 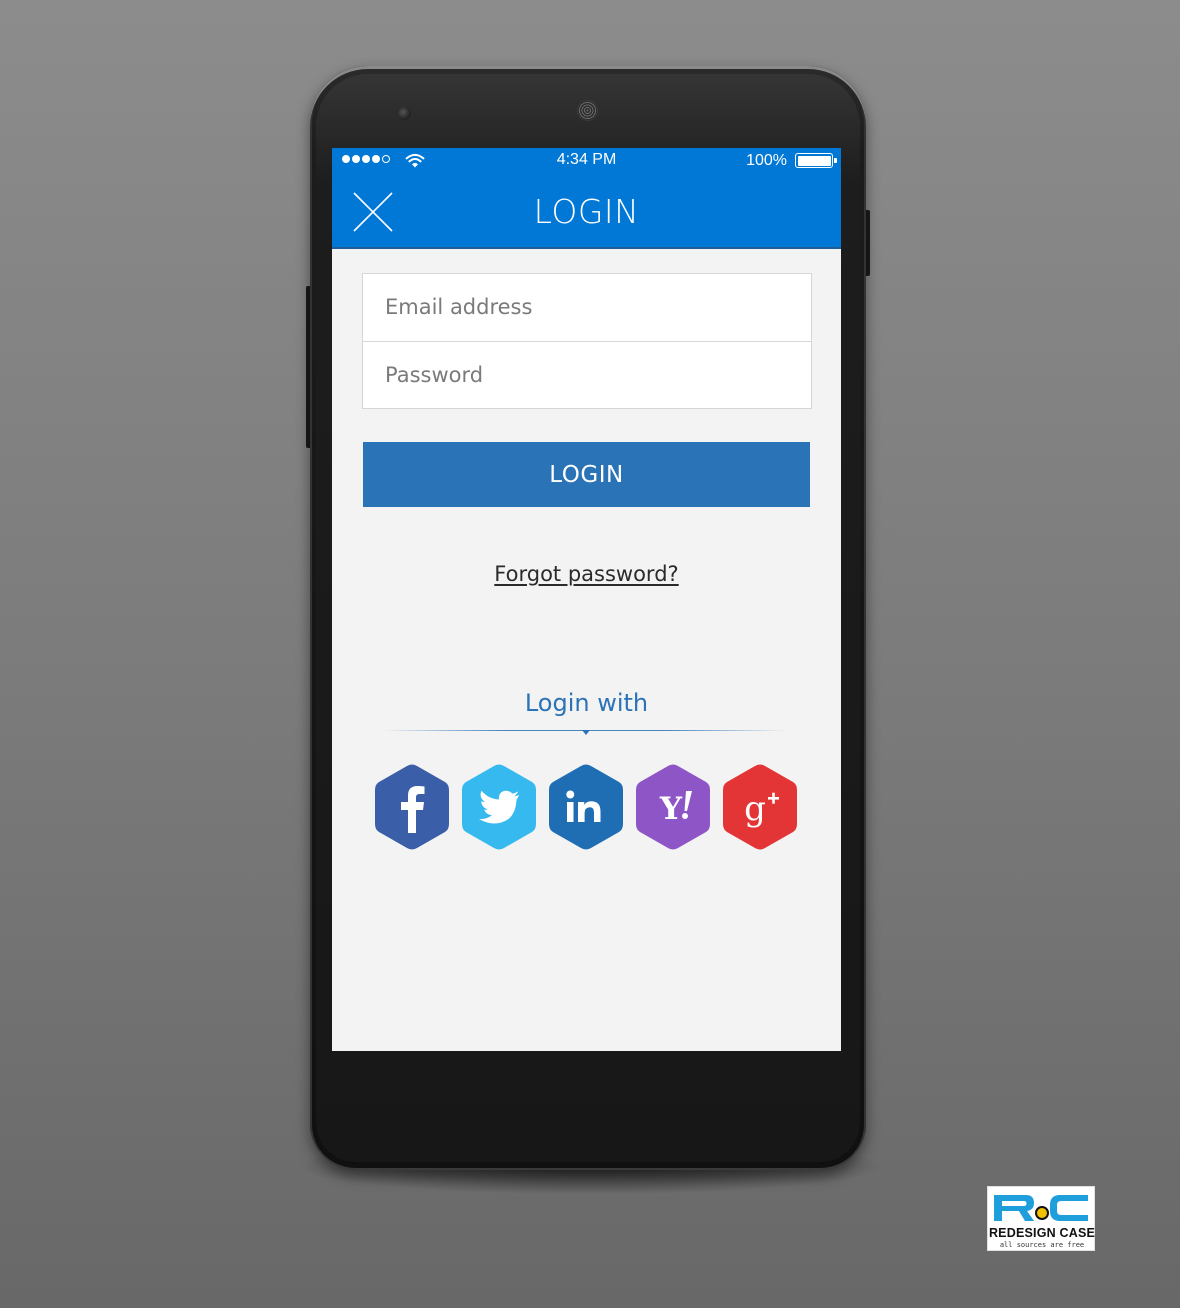 I want to click on yahoo-icon: Y, so click(x=673, y=807).